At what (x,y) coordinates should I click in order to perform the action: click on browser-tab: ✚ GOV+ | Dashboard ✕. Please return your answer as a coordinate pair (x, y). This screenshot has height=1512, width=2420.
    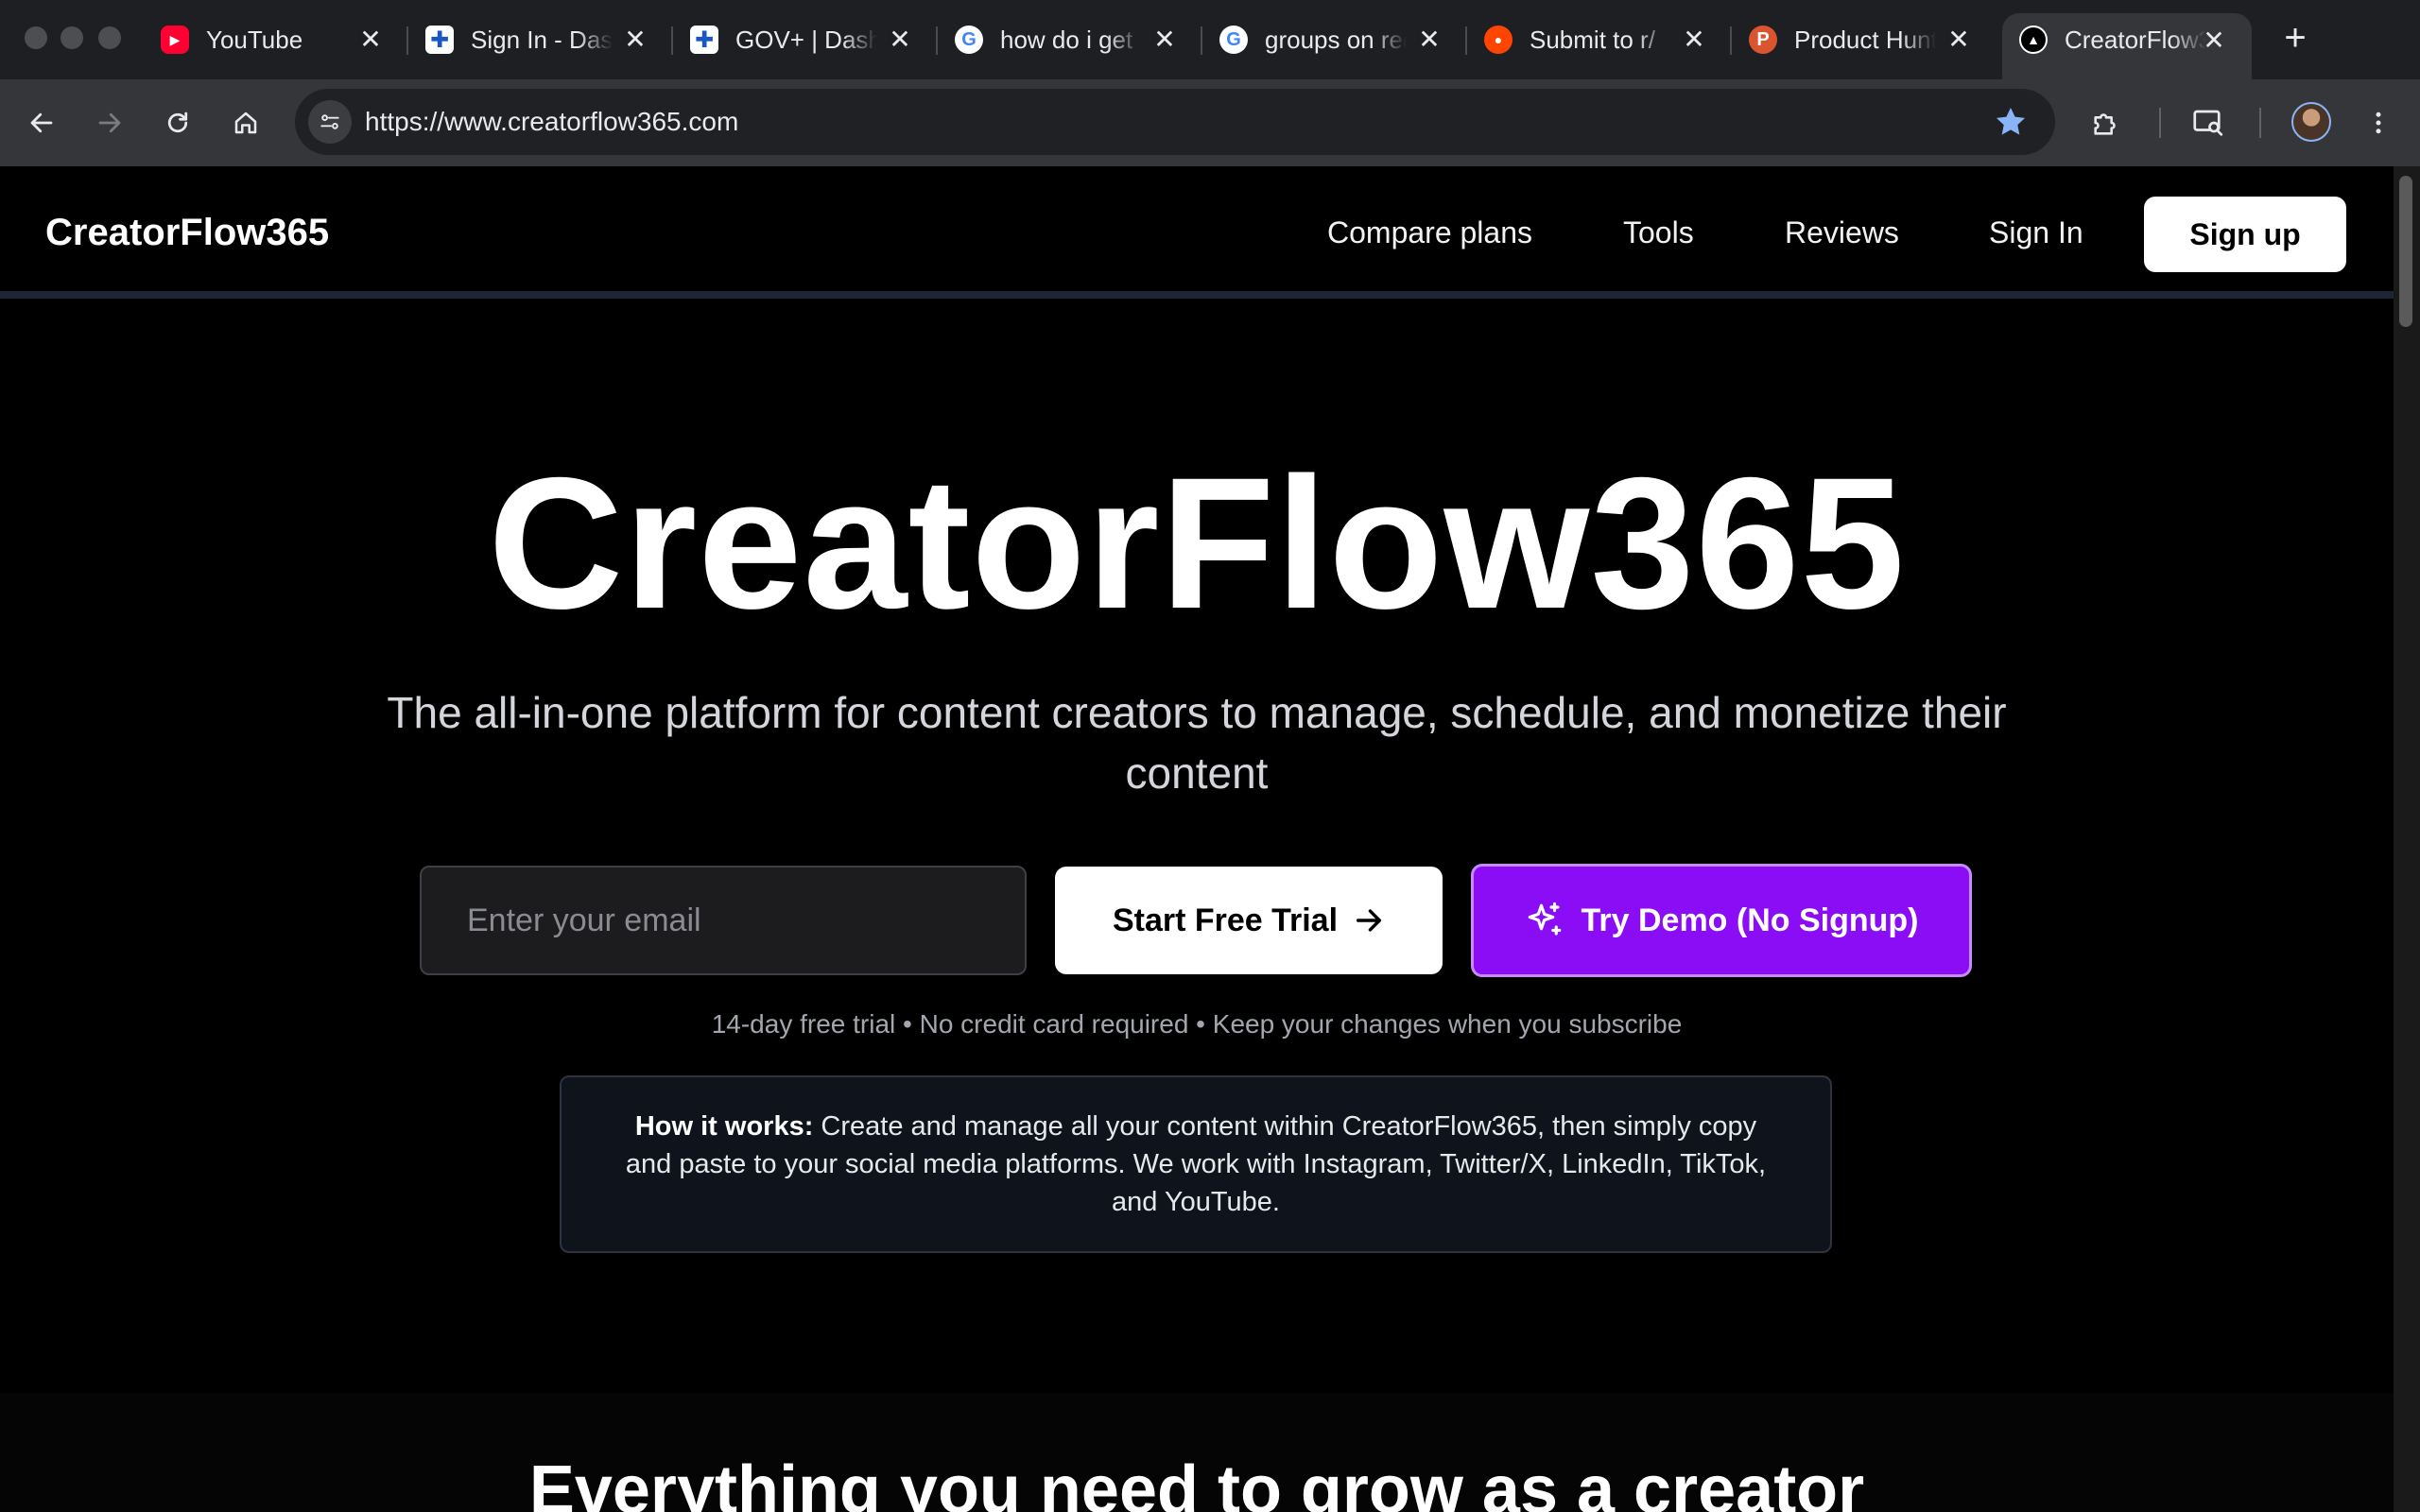
    Looking at the image, I should click on (806, 39).